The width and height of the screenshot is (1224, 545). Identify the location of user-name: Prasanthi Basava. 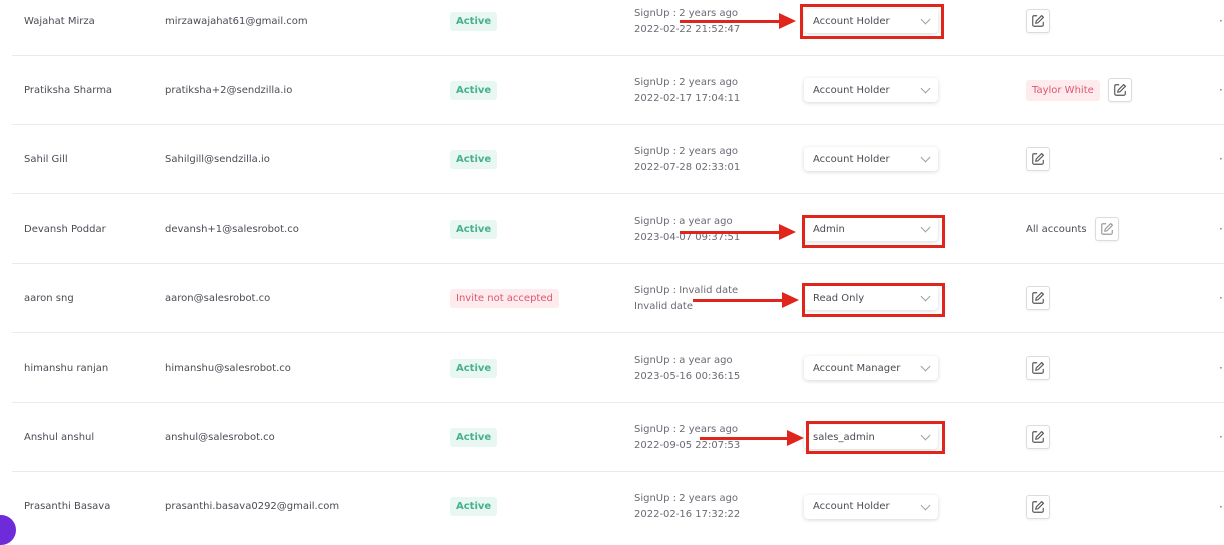
(67, 506).